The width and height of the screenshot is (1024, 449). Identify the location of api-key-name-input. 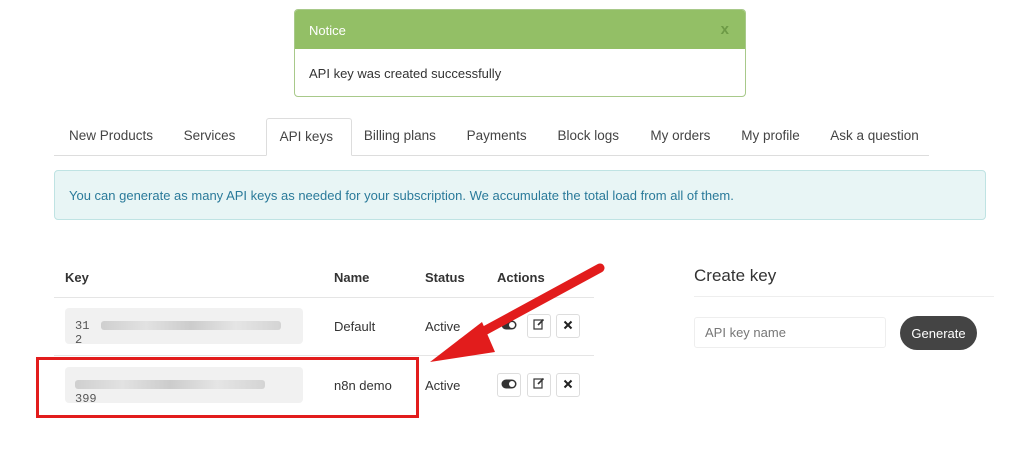
(790, 332).